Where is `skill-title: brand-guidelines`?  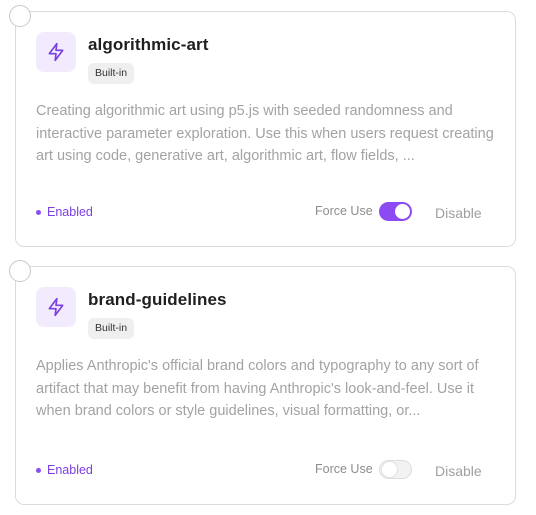
skill-title: brand-guidelines is located at coordinates (157, 299).